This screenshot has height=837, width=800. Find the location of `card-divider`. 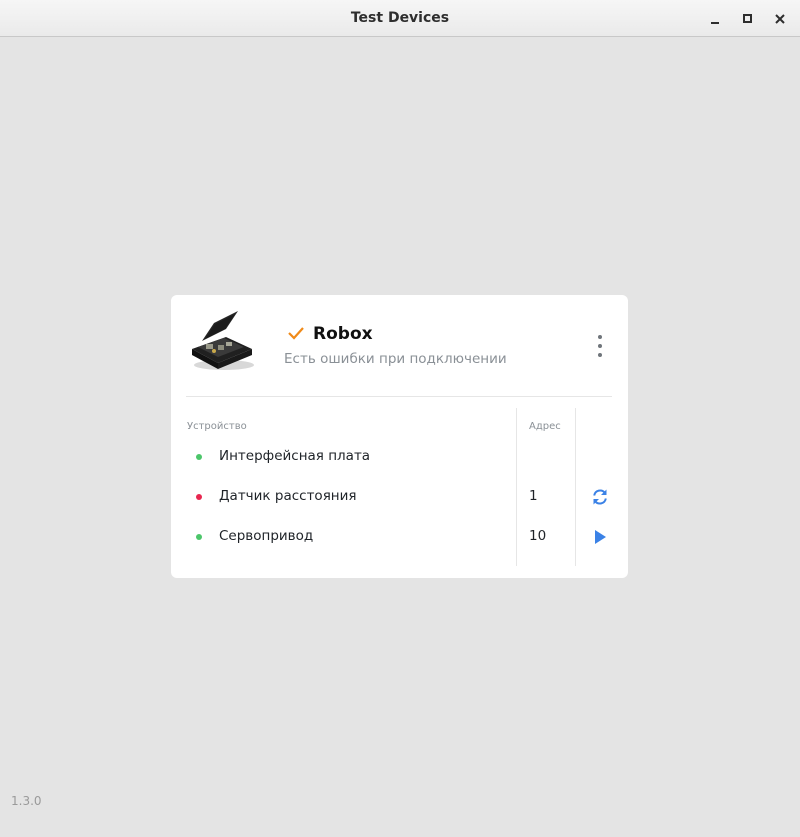

card-divider is located at coordinates (399, 396).